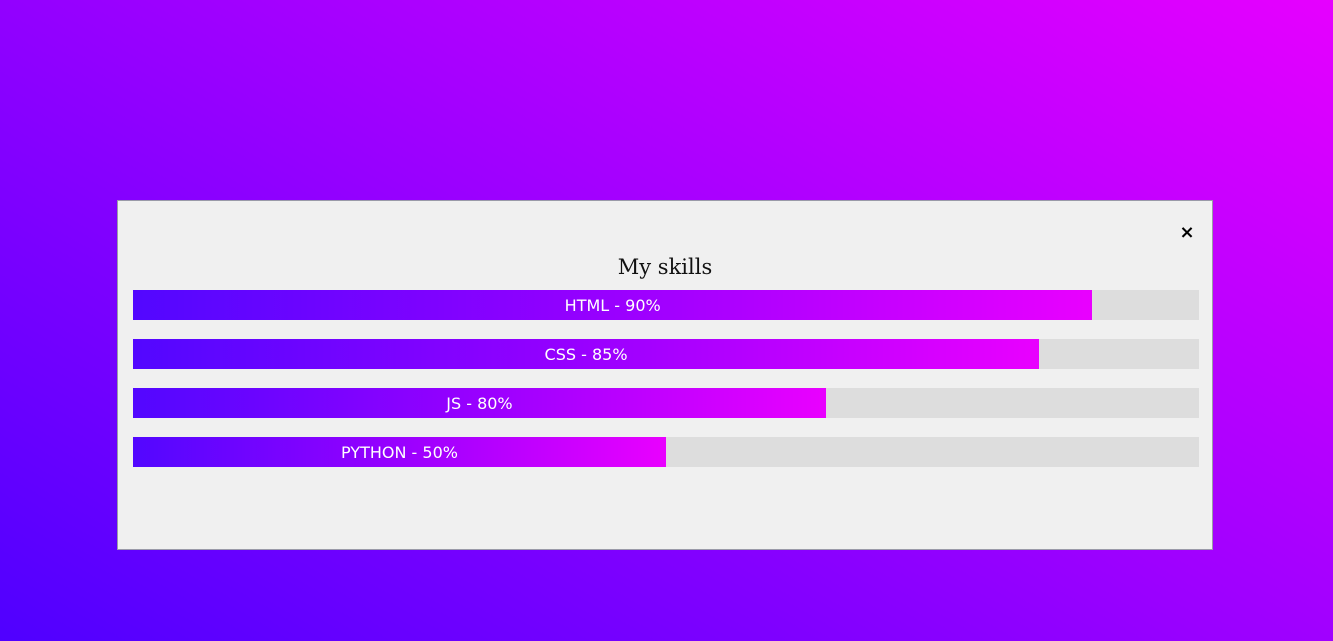 This screenshot has height=641, width=1333. What do you see at coordinates (665, 267) in the screenshot?
I see `modal-title: My skills` at bounding box center [665, 267].